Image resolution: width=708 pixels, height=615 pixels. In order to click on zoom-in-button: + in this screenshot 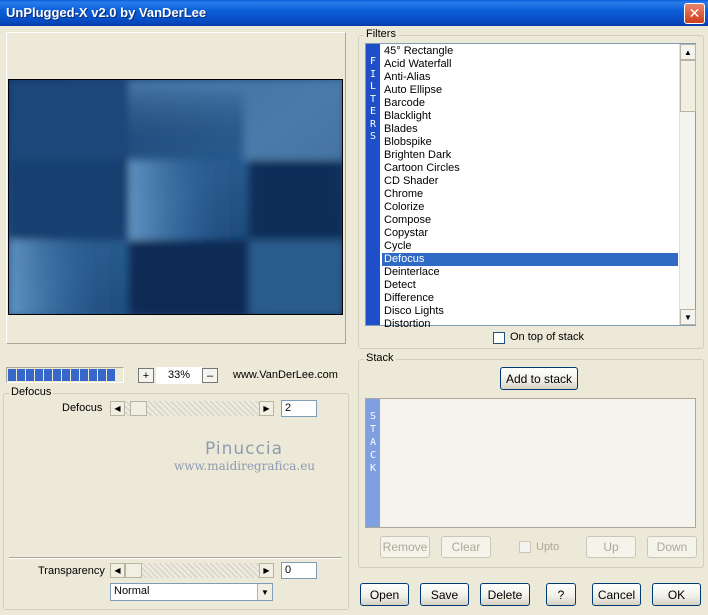, I will do `click(146, 375)`.